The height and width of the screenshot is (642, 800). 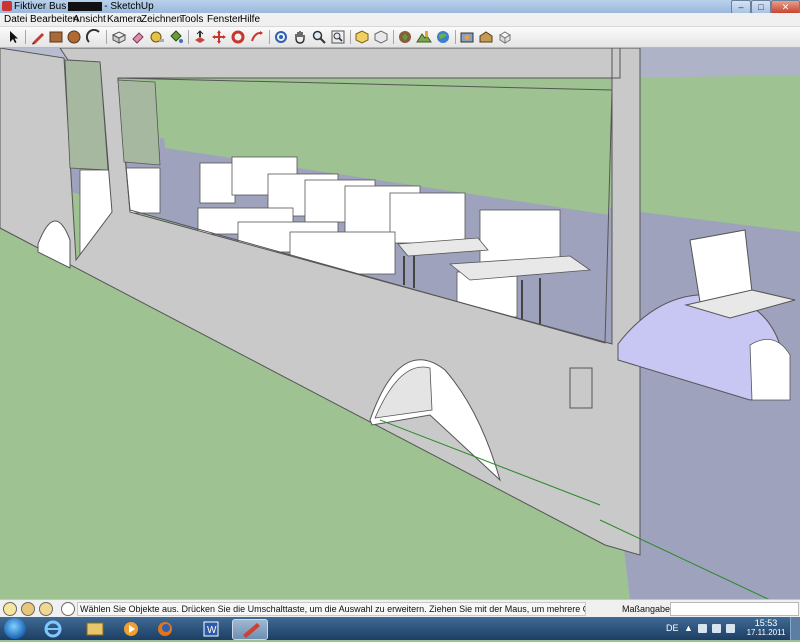 I want to click on file-explorer-icon, so click(x=95, y=628).